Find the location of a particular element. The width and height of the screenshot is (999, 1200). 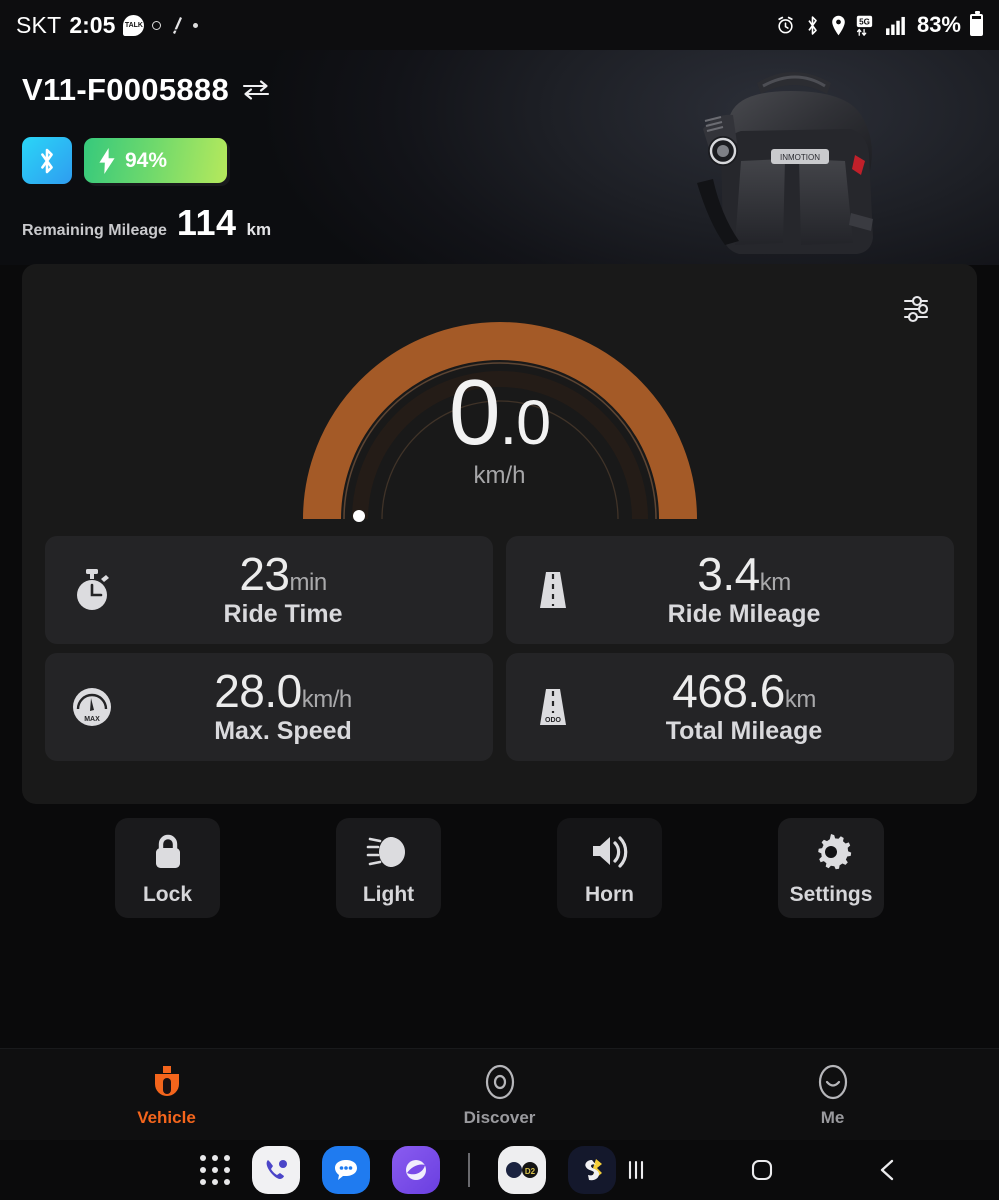

lock-icon is located at coordinates (168, 852).